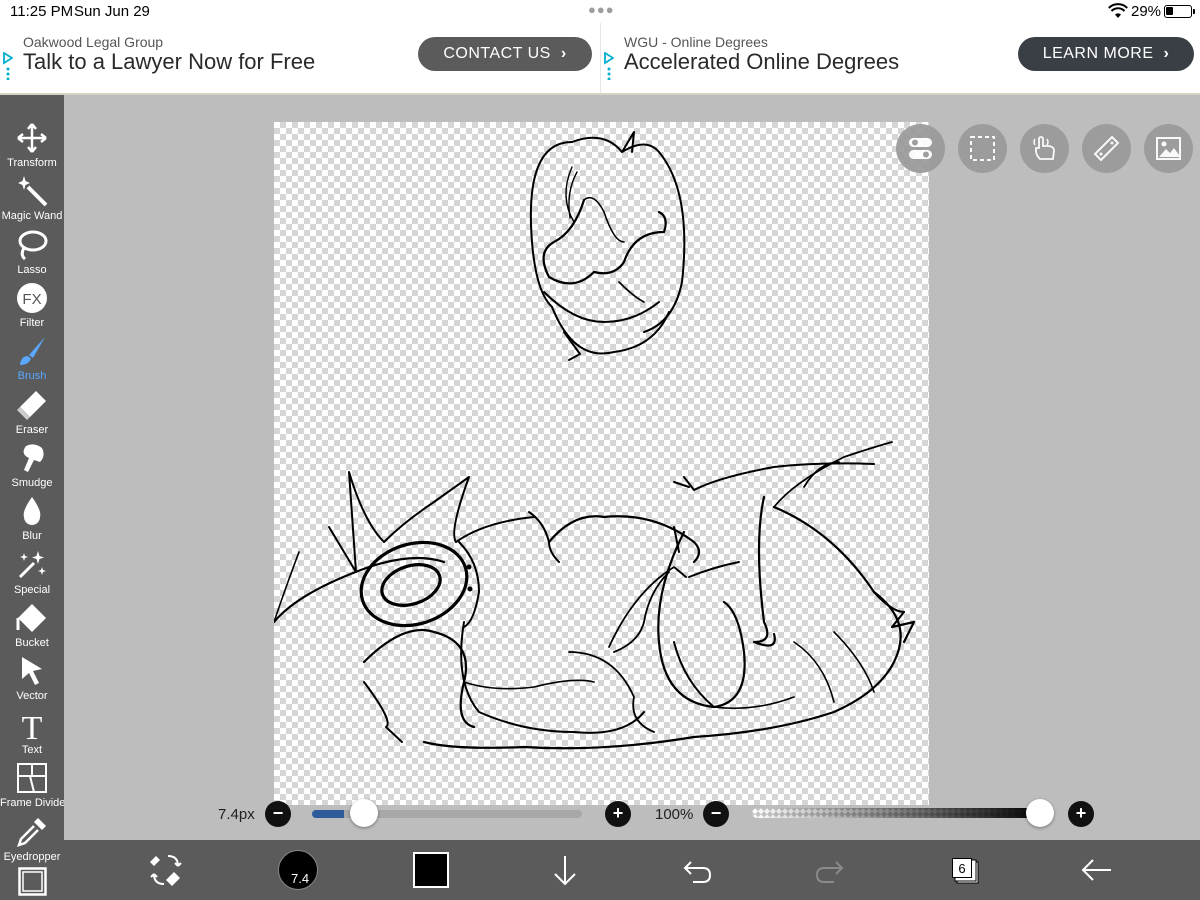 The height and width of the screenshot is (900, 1200). I want to click on ruler-button, so click(1106, 148).